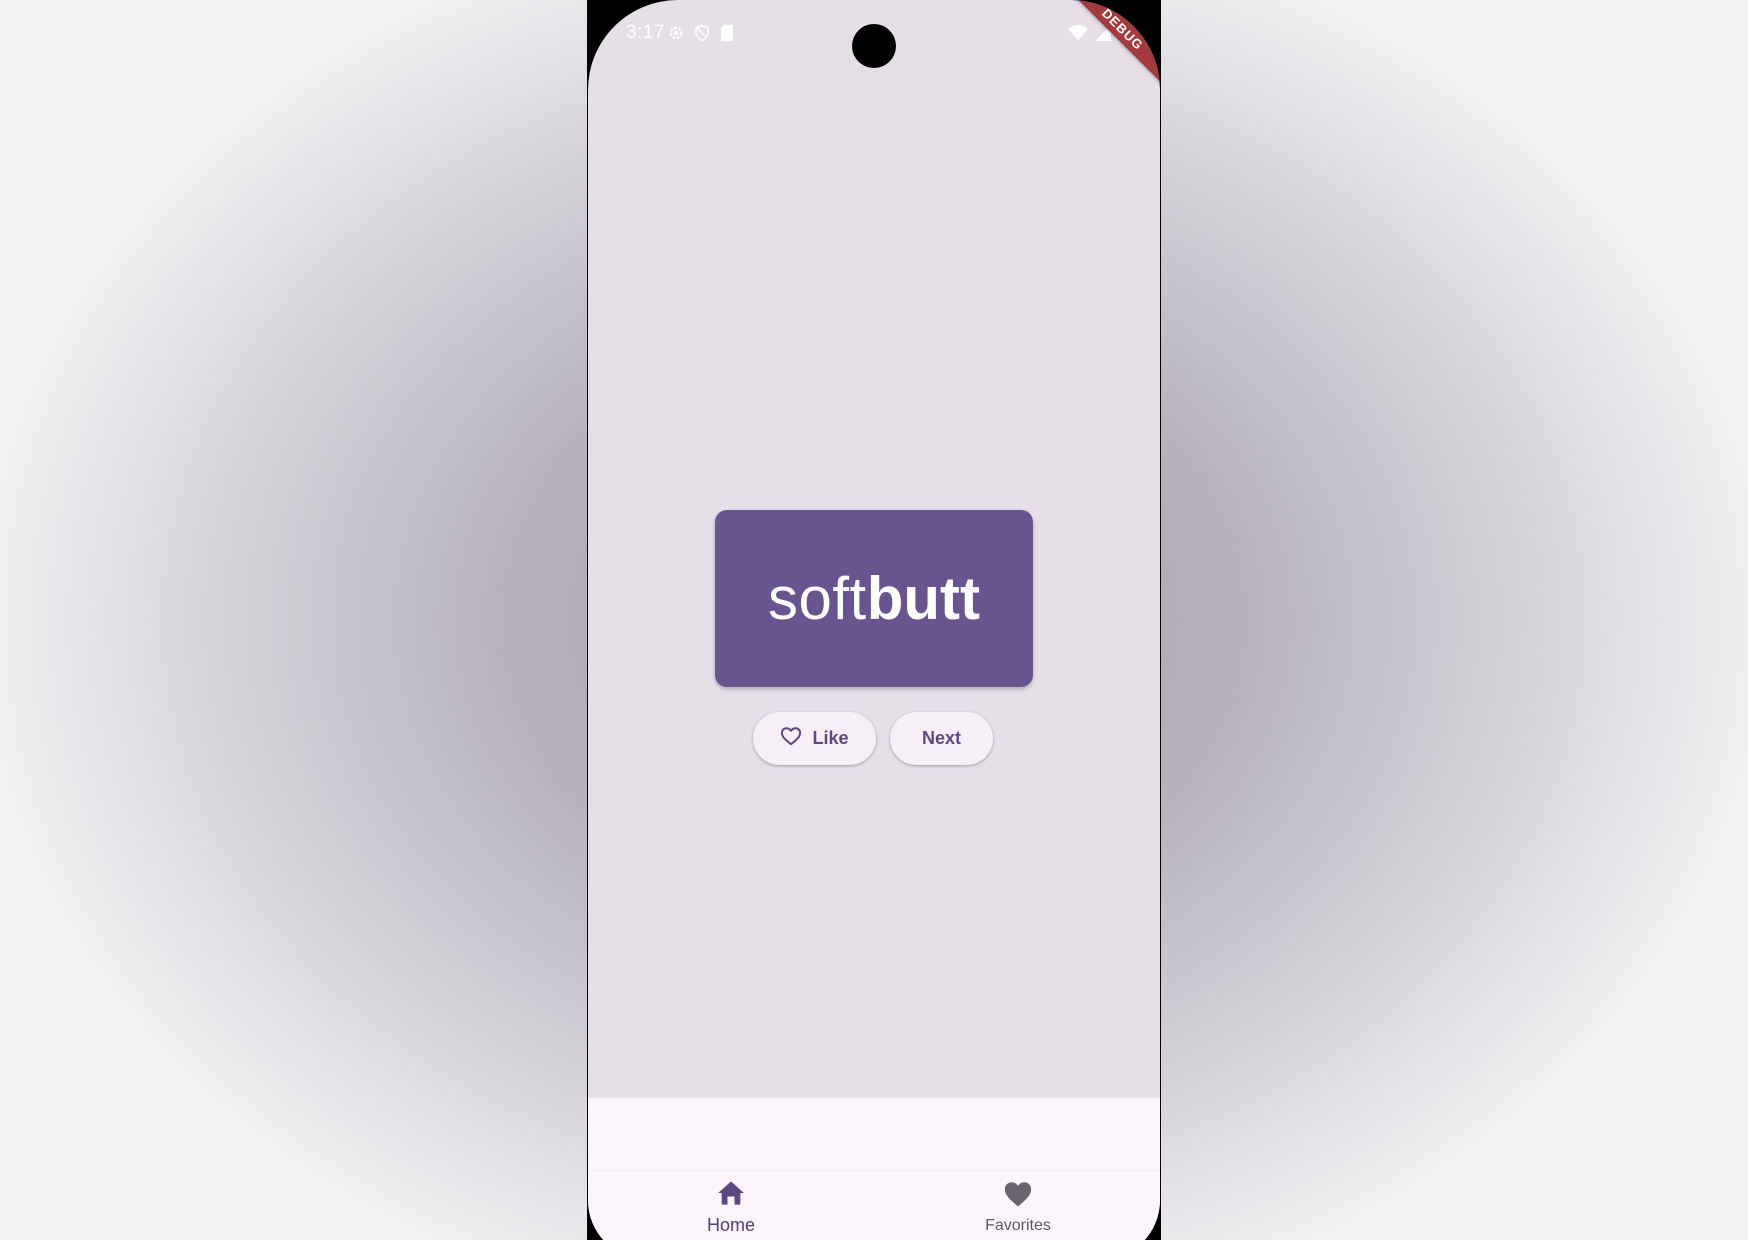  I want to click on status-time: 3:17, so click(645, 32).